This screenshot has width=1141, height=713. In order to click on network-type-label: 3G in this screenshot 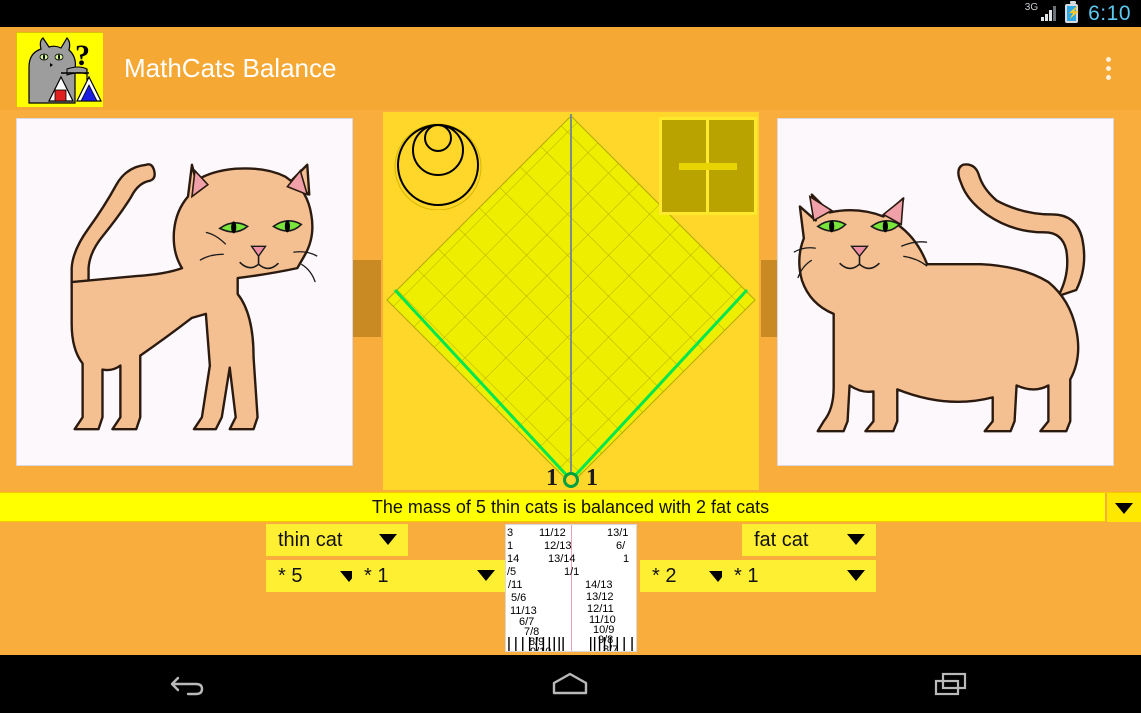, I will do `click(1031, 7)`.